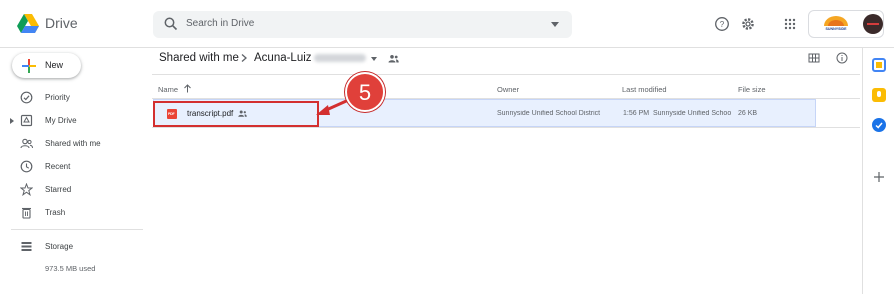  Describe the element at coordinates (59, 246) in the screenshot. I see `sidebar-item-label: Storage` at that location.